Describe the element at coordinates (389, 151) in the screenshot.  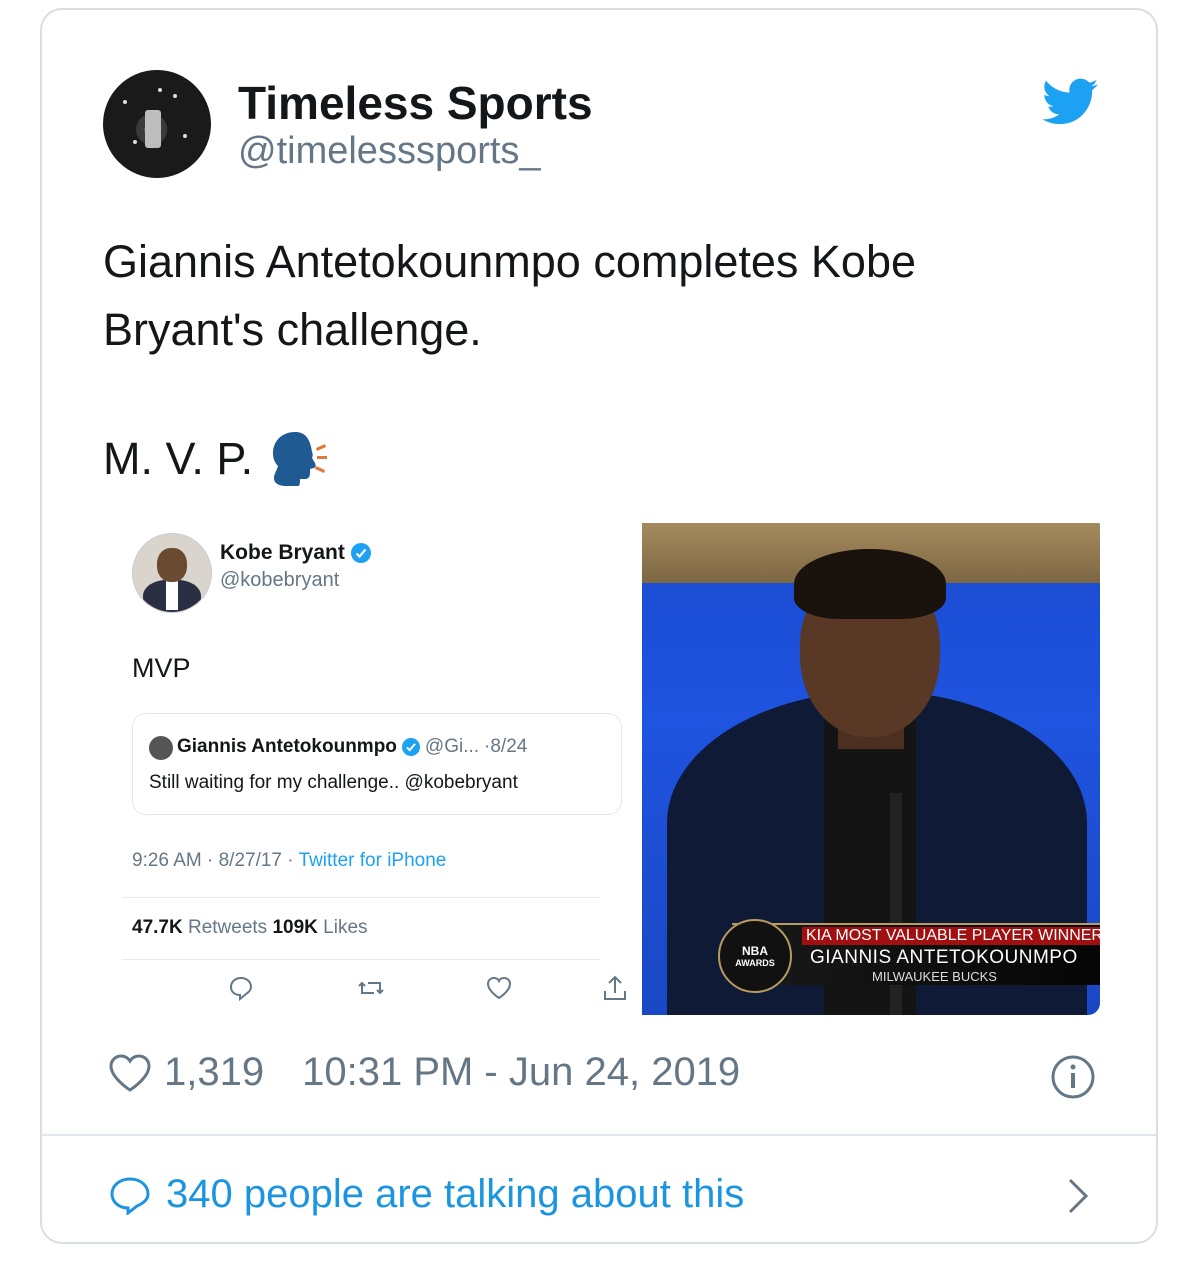
I see `user-handle: @timelesssports_` at that location.